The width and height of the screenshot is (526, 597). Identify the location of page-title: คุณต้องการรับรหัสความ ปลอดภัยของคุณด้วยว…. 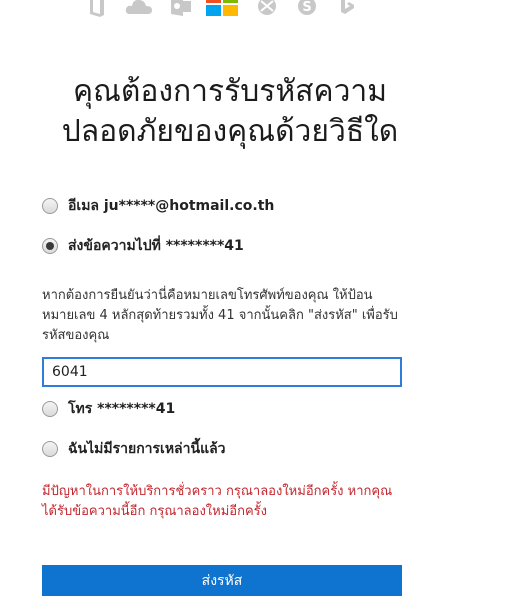
(230, 112).